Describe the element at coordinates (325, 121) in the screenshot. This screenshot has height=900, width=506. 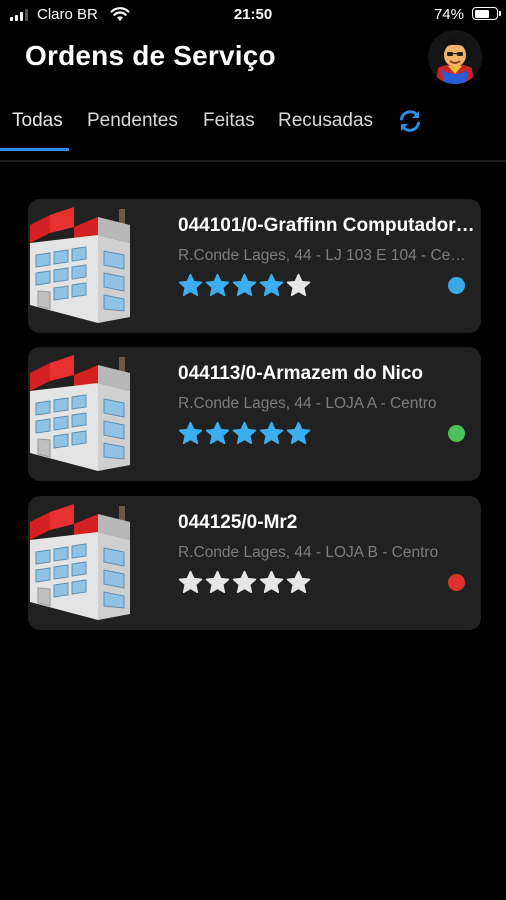
I see `tab-recusadas: Recusadas` at that location.